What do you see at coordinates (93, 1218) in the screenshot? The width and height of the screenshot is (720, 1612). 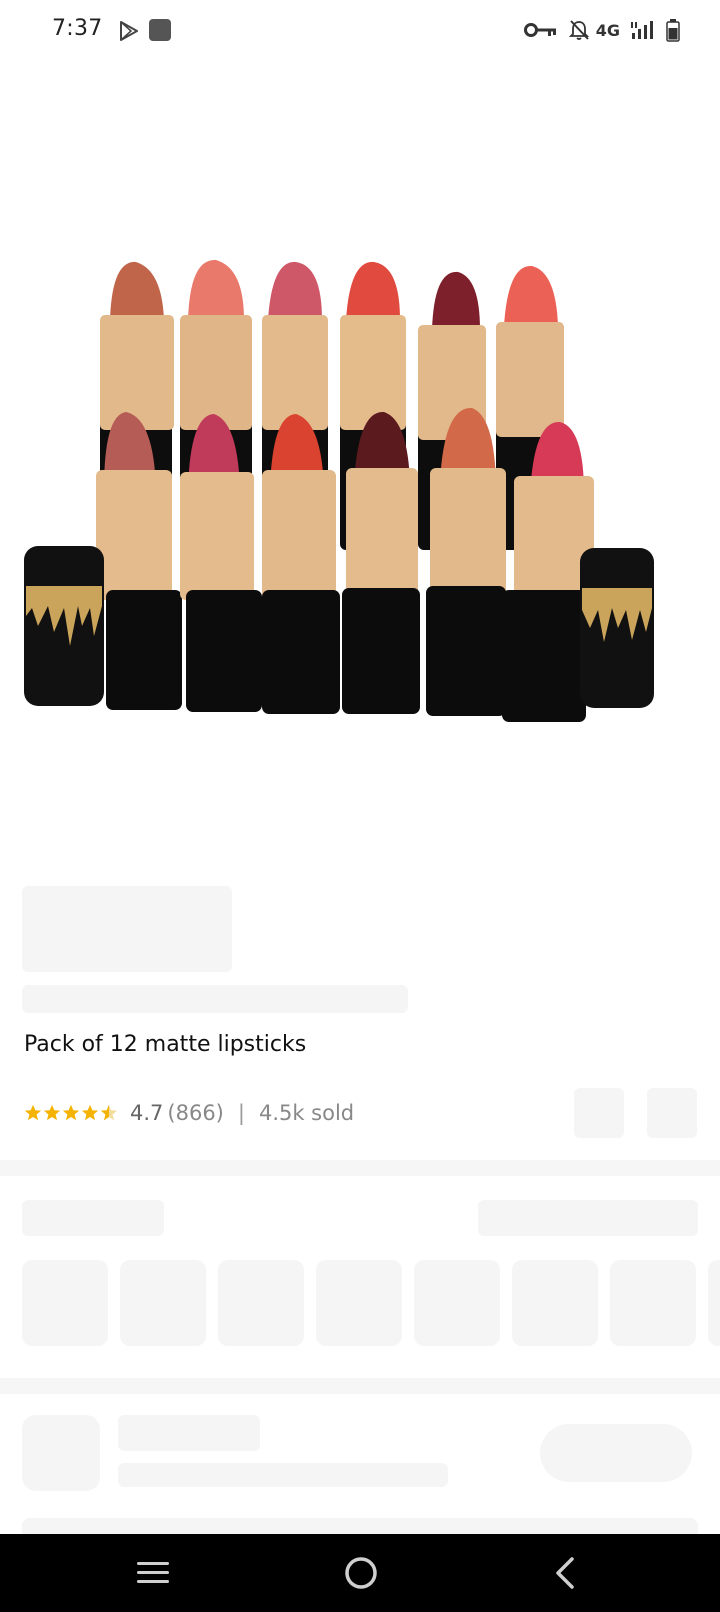 I see `skeleton-variant-label` at bounding box center [93, 1218].